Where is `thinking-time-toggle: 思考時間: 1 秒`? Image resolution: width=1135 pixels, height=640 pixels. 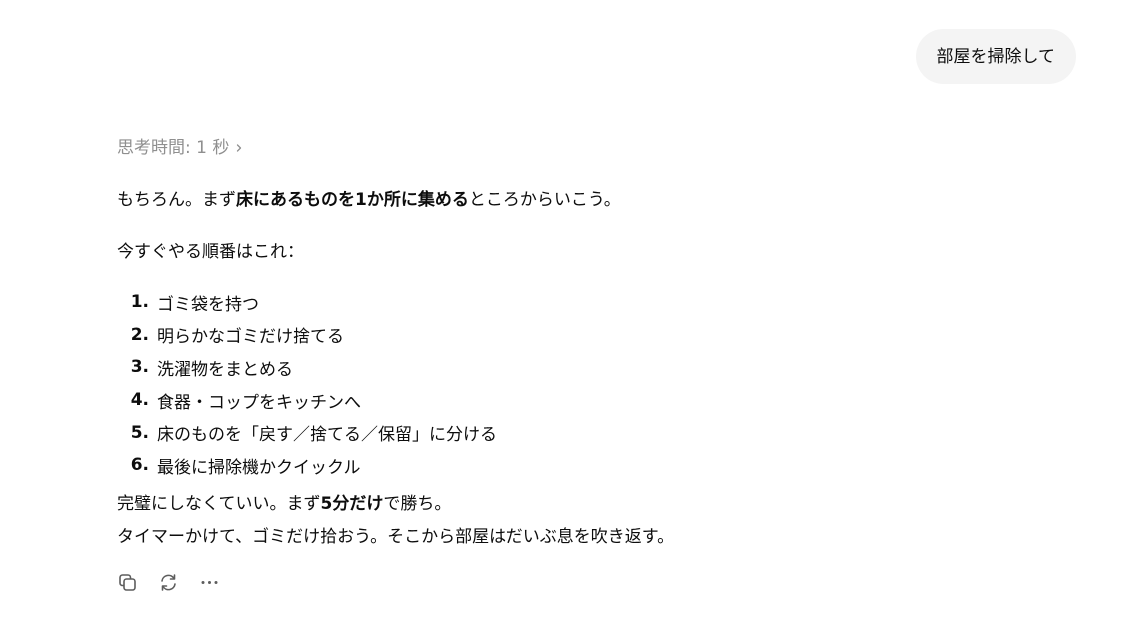 thinking-time-toggle: 思考時間: 1 秒 is located at coordinates (180, 148).